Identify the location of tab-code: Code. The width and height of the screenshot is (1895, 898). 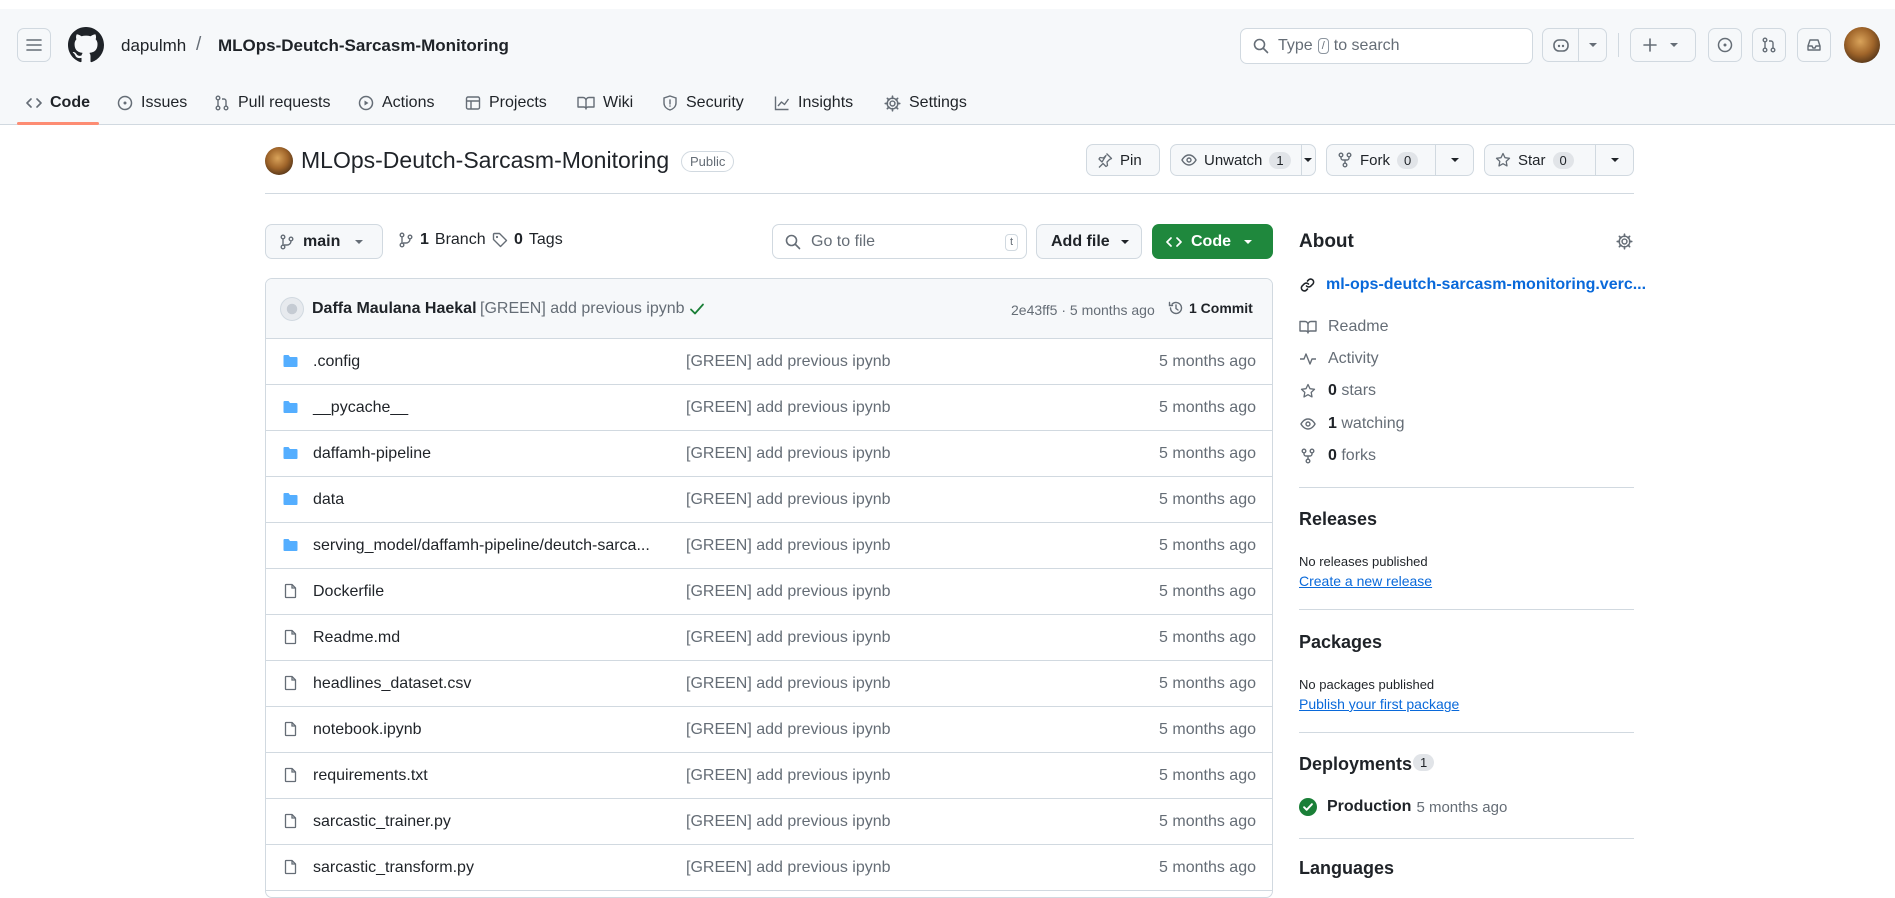
(58, 103).